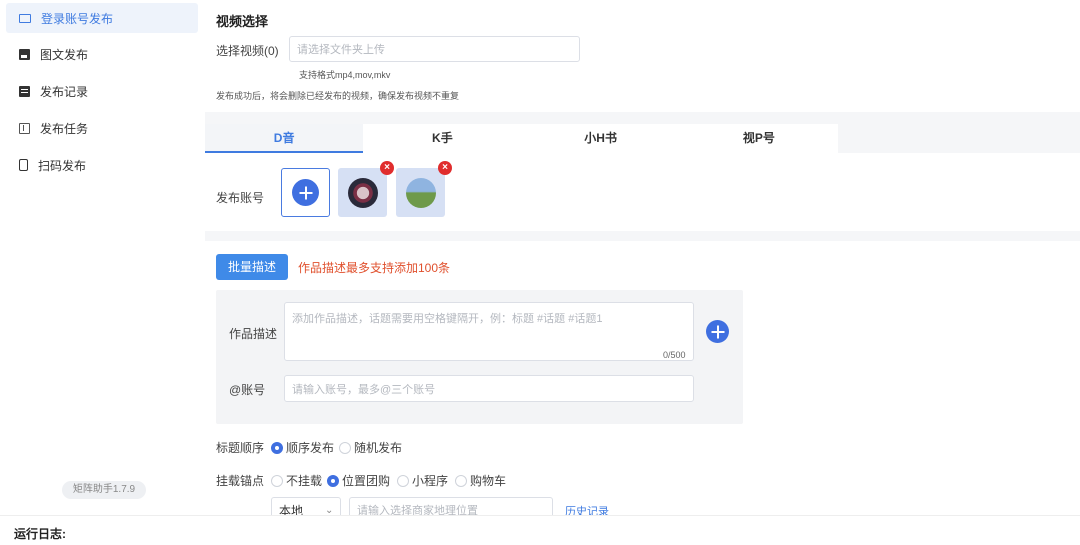  What do you see at coordinates (345, 75) in the screenshot?
I see `supported-formats: 支持格式mp4,mov,mkv` at bounding box center [345, 75].